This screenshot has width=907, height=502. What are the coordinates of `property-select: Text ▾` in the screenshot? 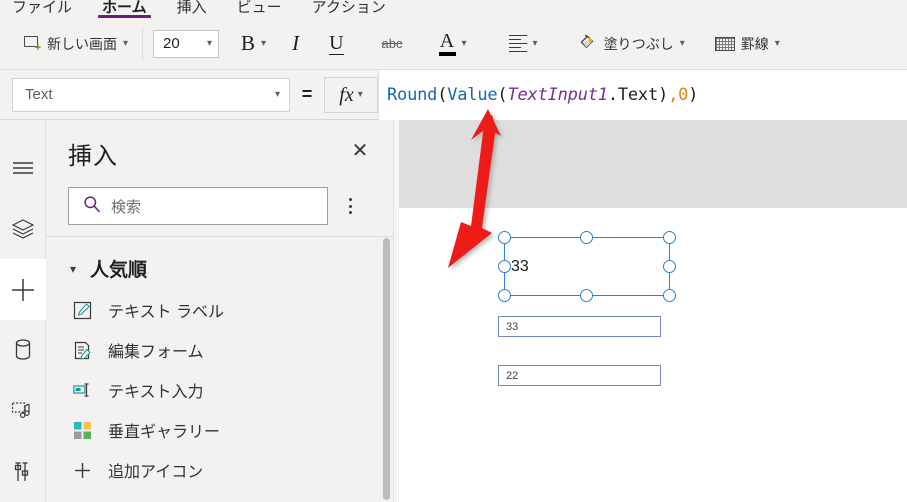 It's located at (151, 94).